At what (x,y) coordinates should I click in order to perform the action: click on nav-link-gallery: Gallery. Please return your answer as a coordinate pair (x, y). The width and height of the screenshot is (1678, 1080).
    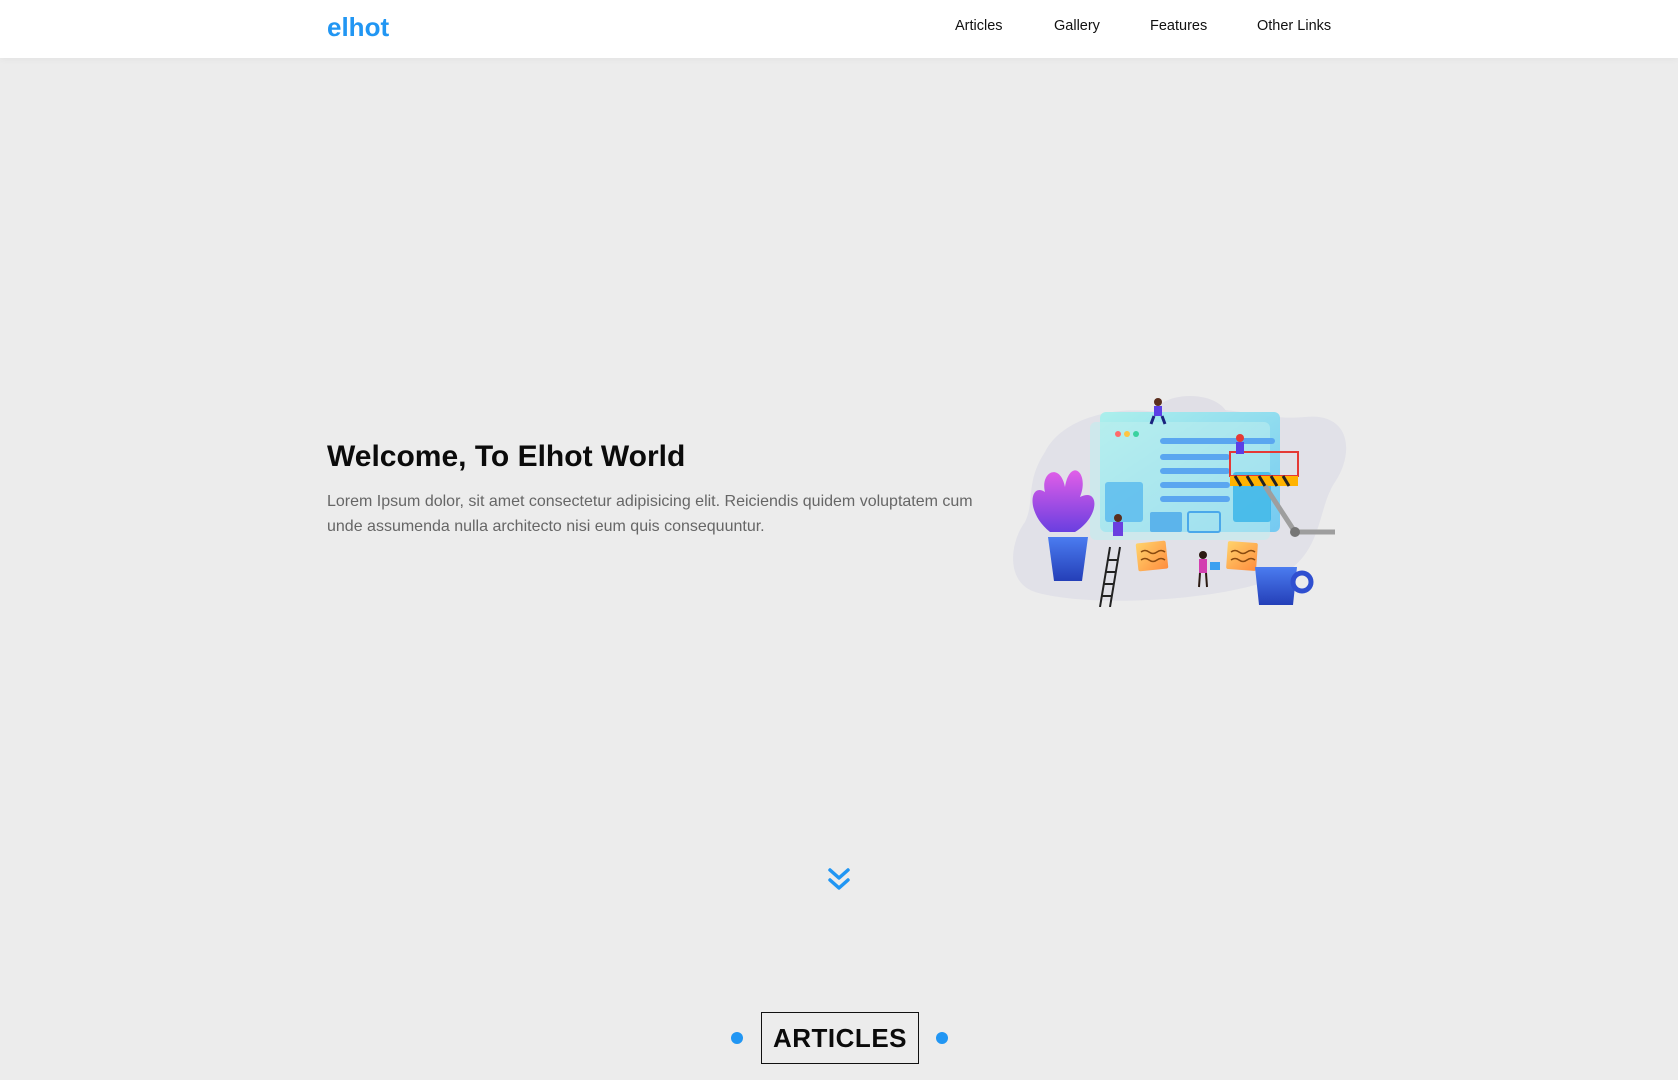
    Looking at the image, I should click on (1077, 26).